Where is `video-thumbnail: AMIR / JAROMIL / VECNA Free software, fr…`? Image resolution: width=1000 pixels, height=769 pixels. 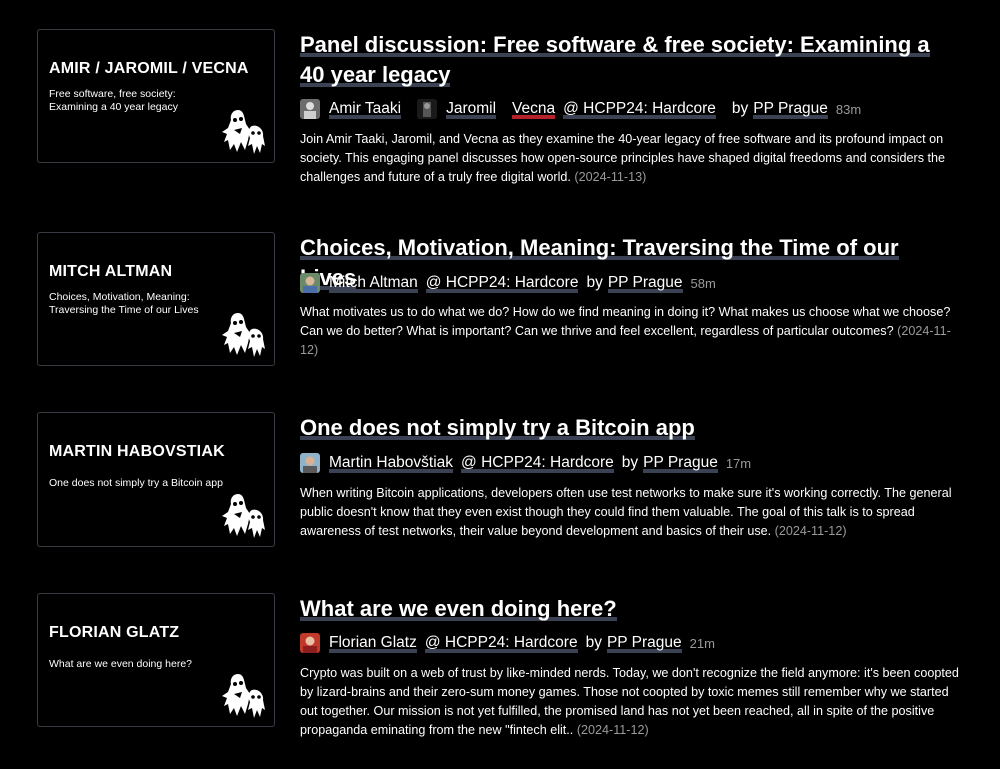
video-thumbnail: AMIR / JAROMIL / VECNA Free software, fr… is located at coordinates (156, 96).